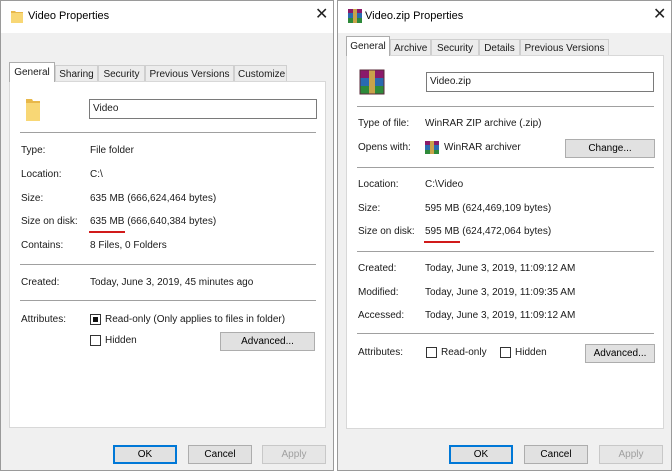  I want to click on contains-label: Contains:, so click(42, 245).